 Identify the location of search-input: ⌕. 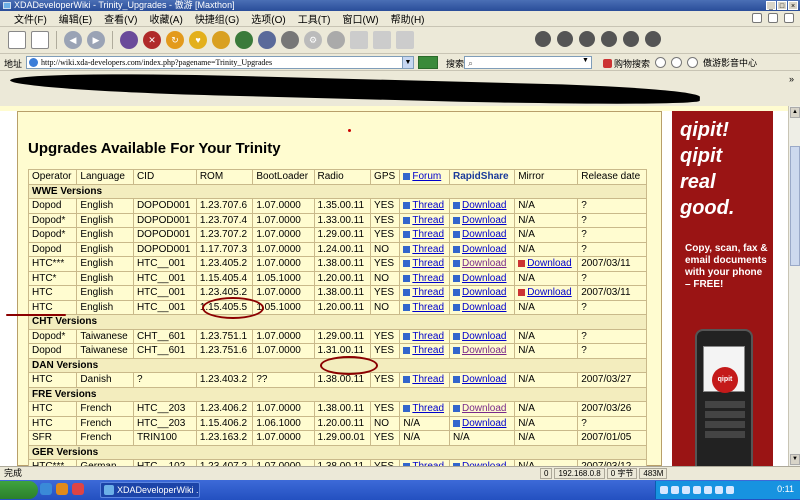
(528, 62).